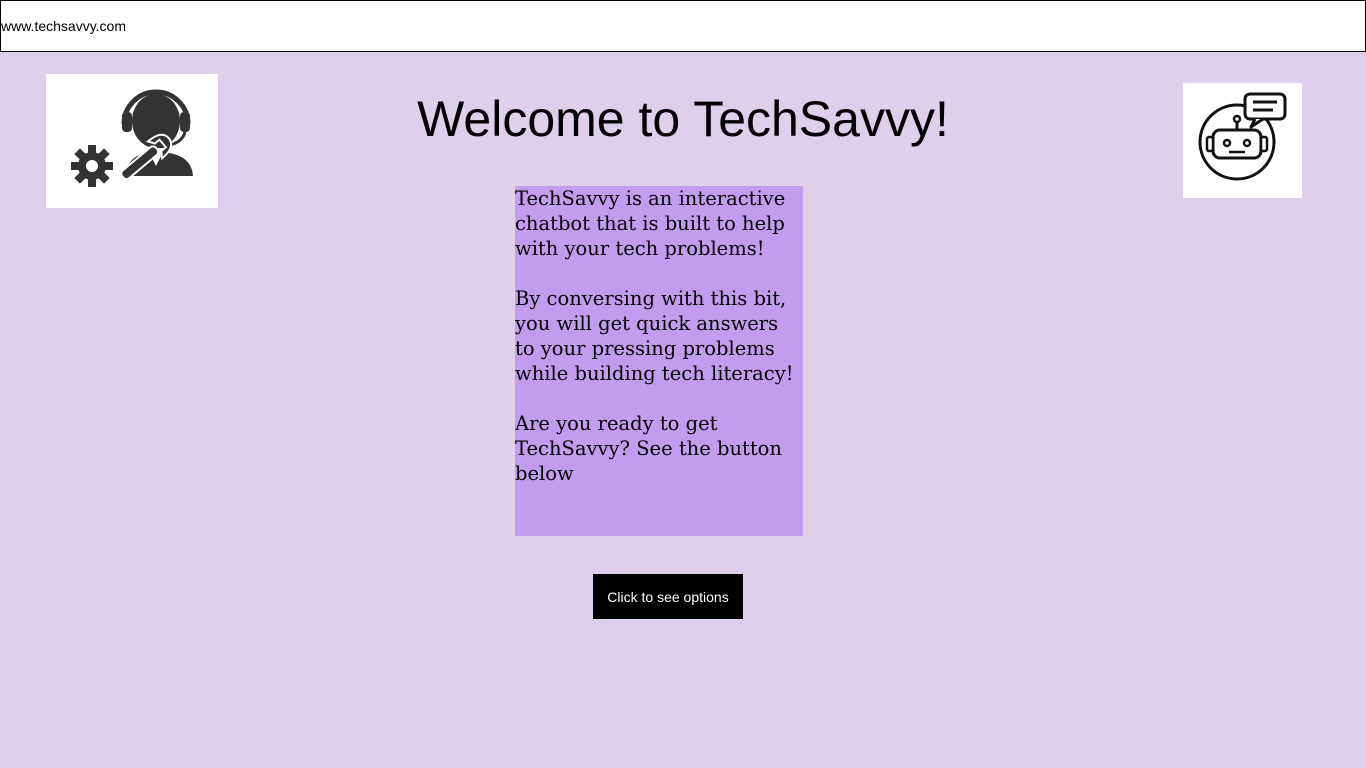  I want to click on chatbot-logo, so click(1242, 140).